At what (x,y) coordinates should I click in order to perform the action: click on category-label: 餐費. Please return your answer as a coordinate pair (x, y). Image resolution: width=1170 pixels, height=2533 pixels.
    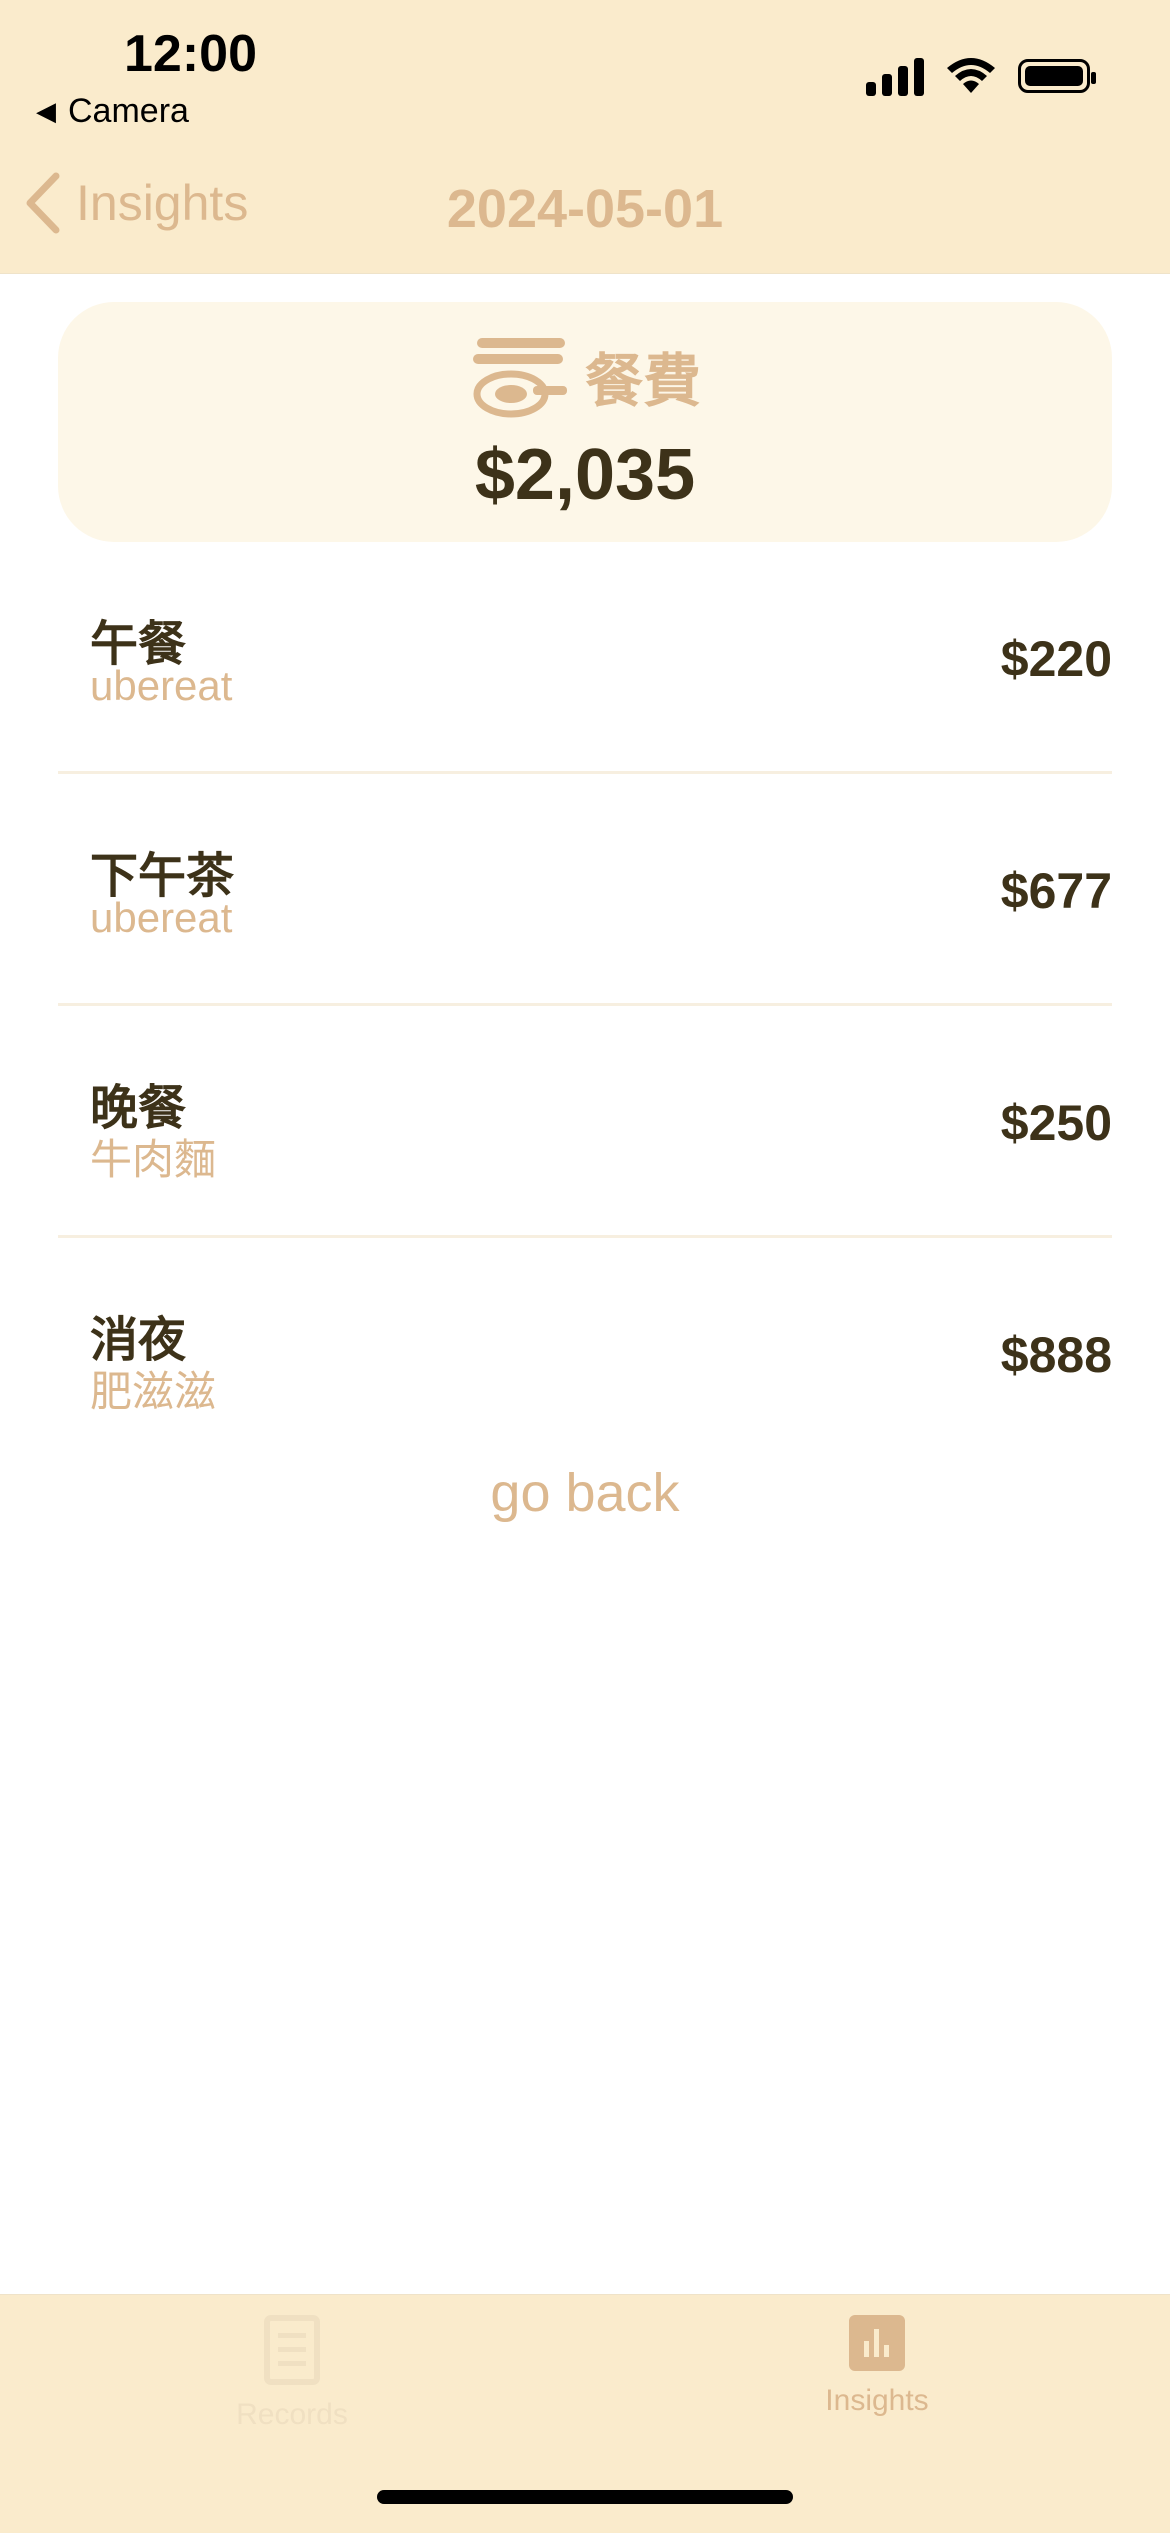
    Looking at the image, I should click on (642, 381).